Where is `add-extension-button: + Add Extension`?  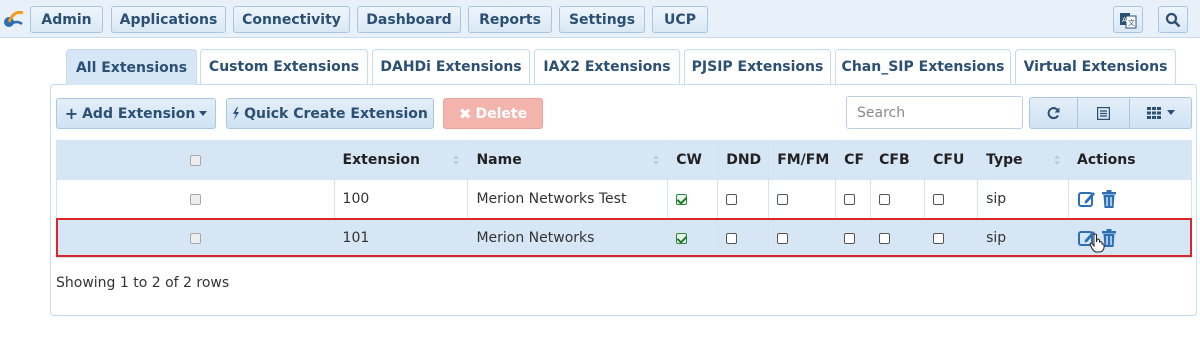
add-extension-button: + Add Extension is located at coordinates (136, 113).